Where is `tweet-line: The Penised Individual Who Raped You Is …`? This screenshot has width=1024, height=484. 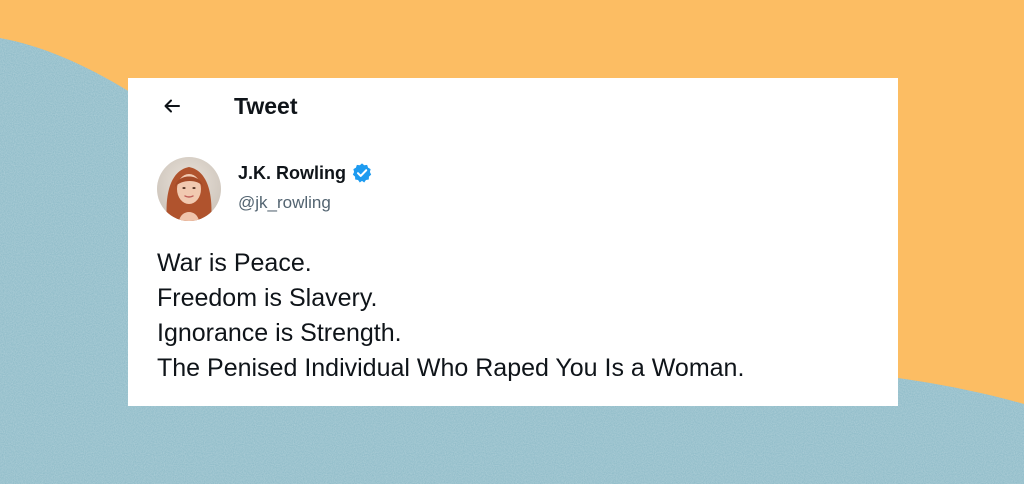 tweet-line: The Penised Individual Who Raped You Is … is located at coordinates (451, 368).